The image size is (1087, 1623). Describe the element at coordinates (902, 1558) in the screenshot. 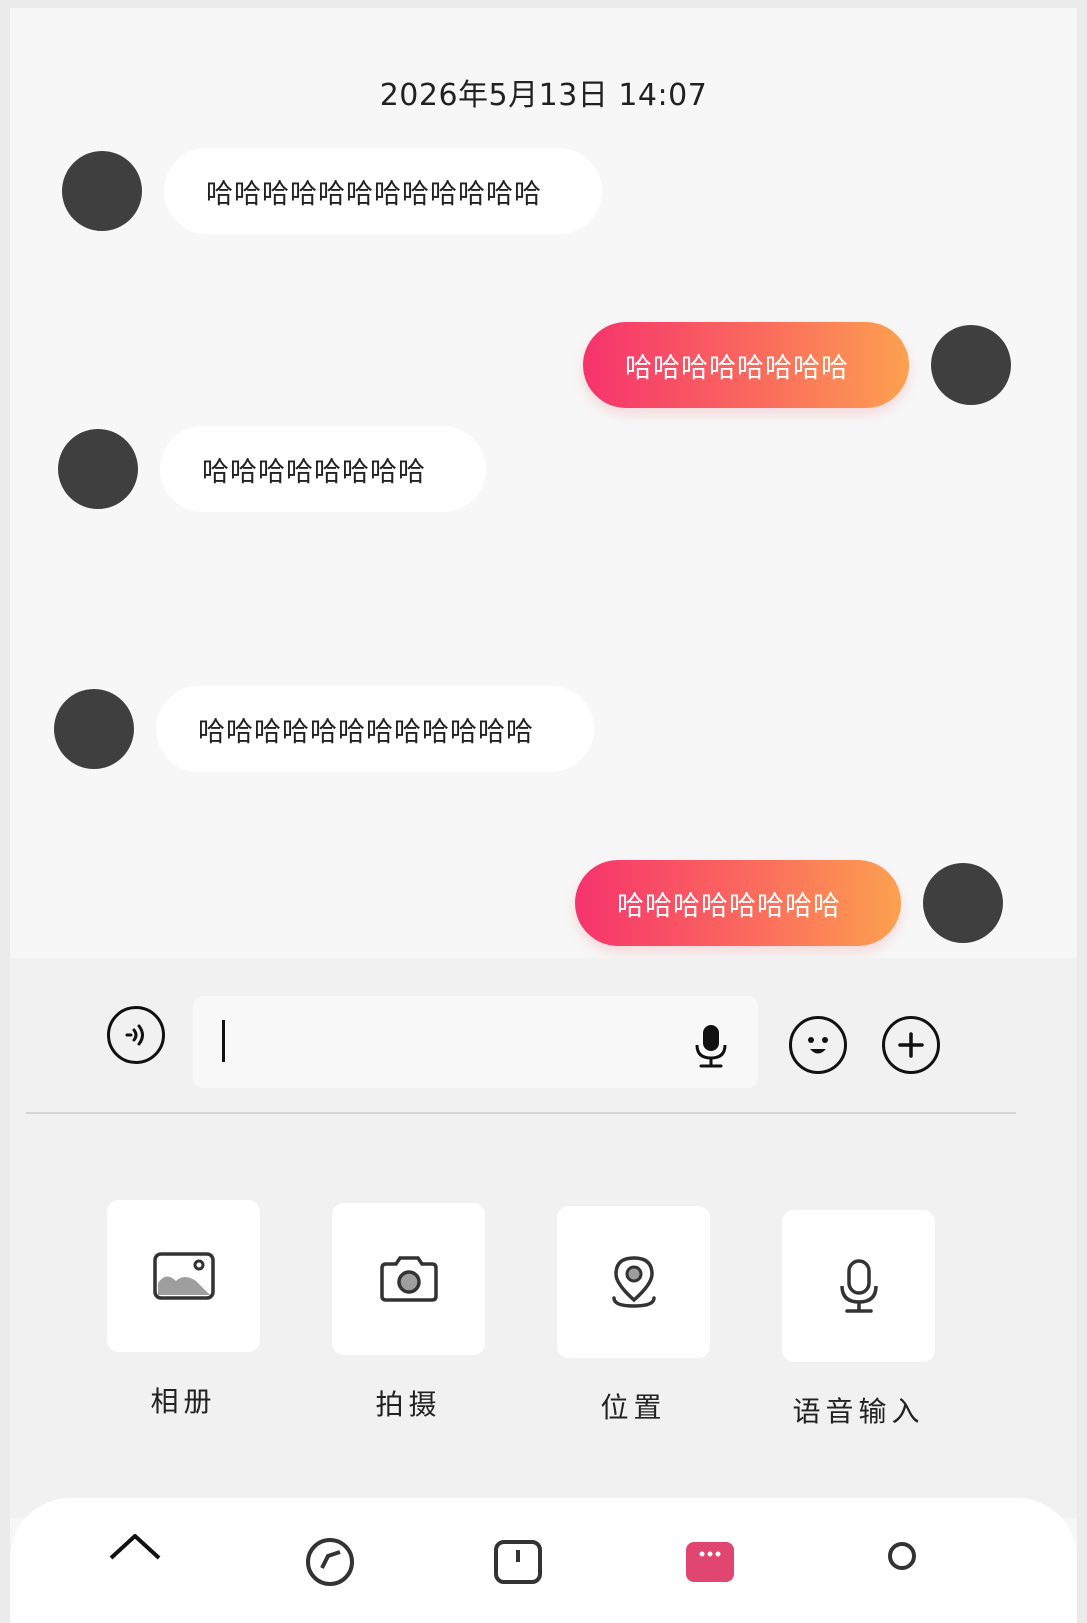

I see `profile-icon` at that location.